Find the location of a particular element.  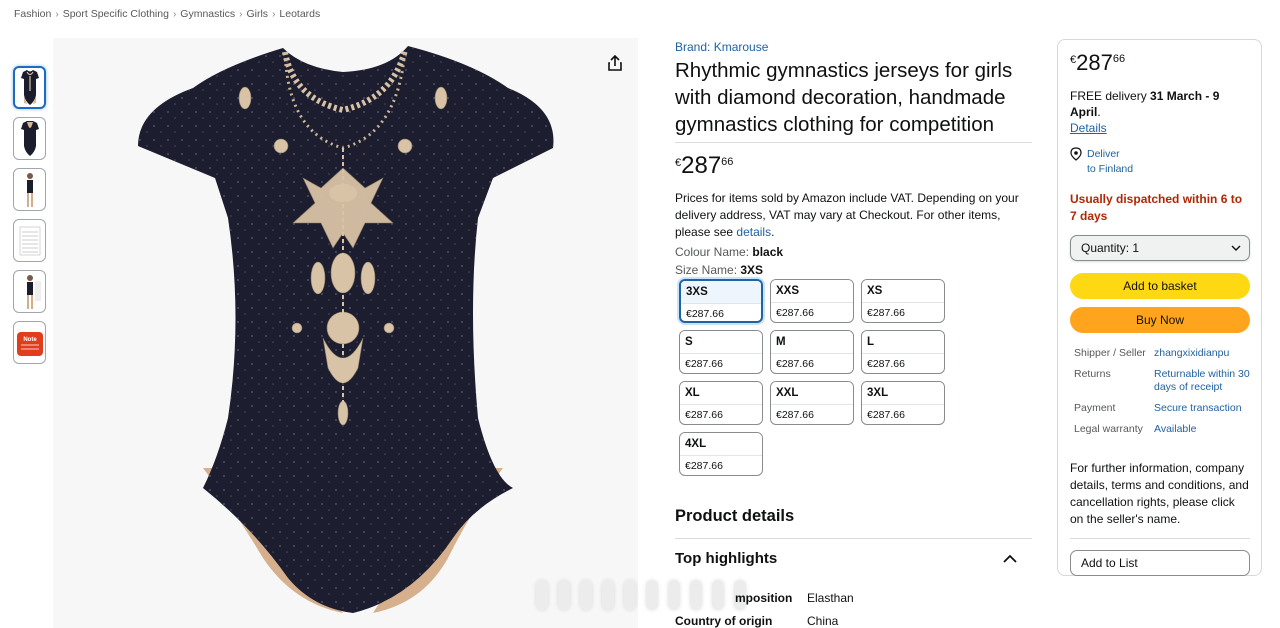

note-badge-text: Note is located at coordinates (30, 340).